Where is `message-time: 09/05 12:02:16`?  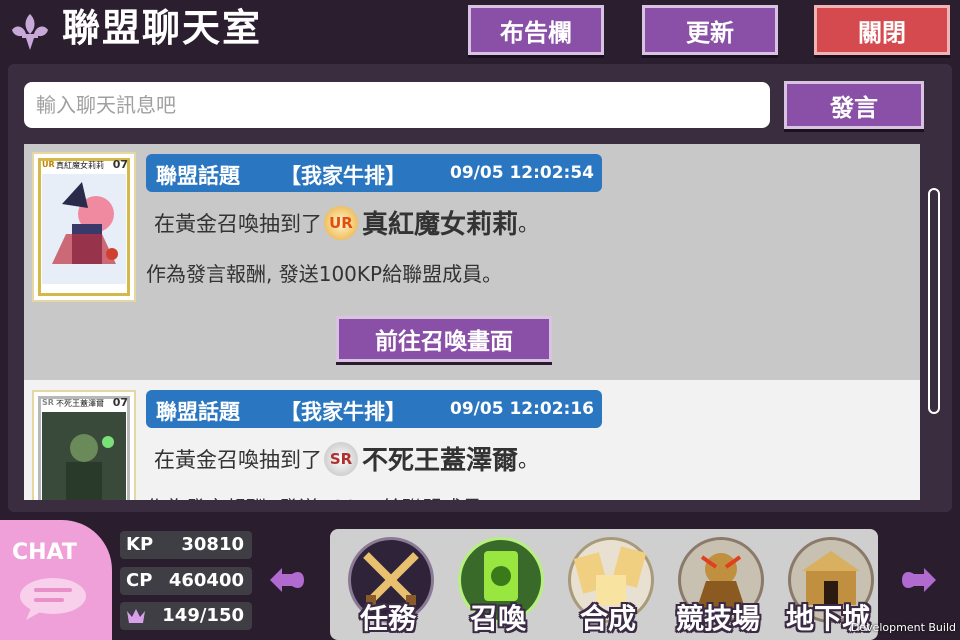
message-time: 09/05 12:02:16 is located at coordinates (522, 409).